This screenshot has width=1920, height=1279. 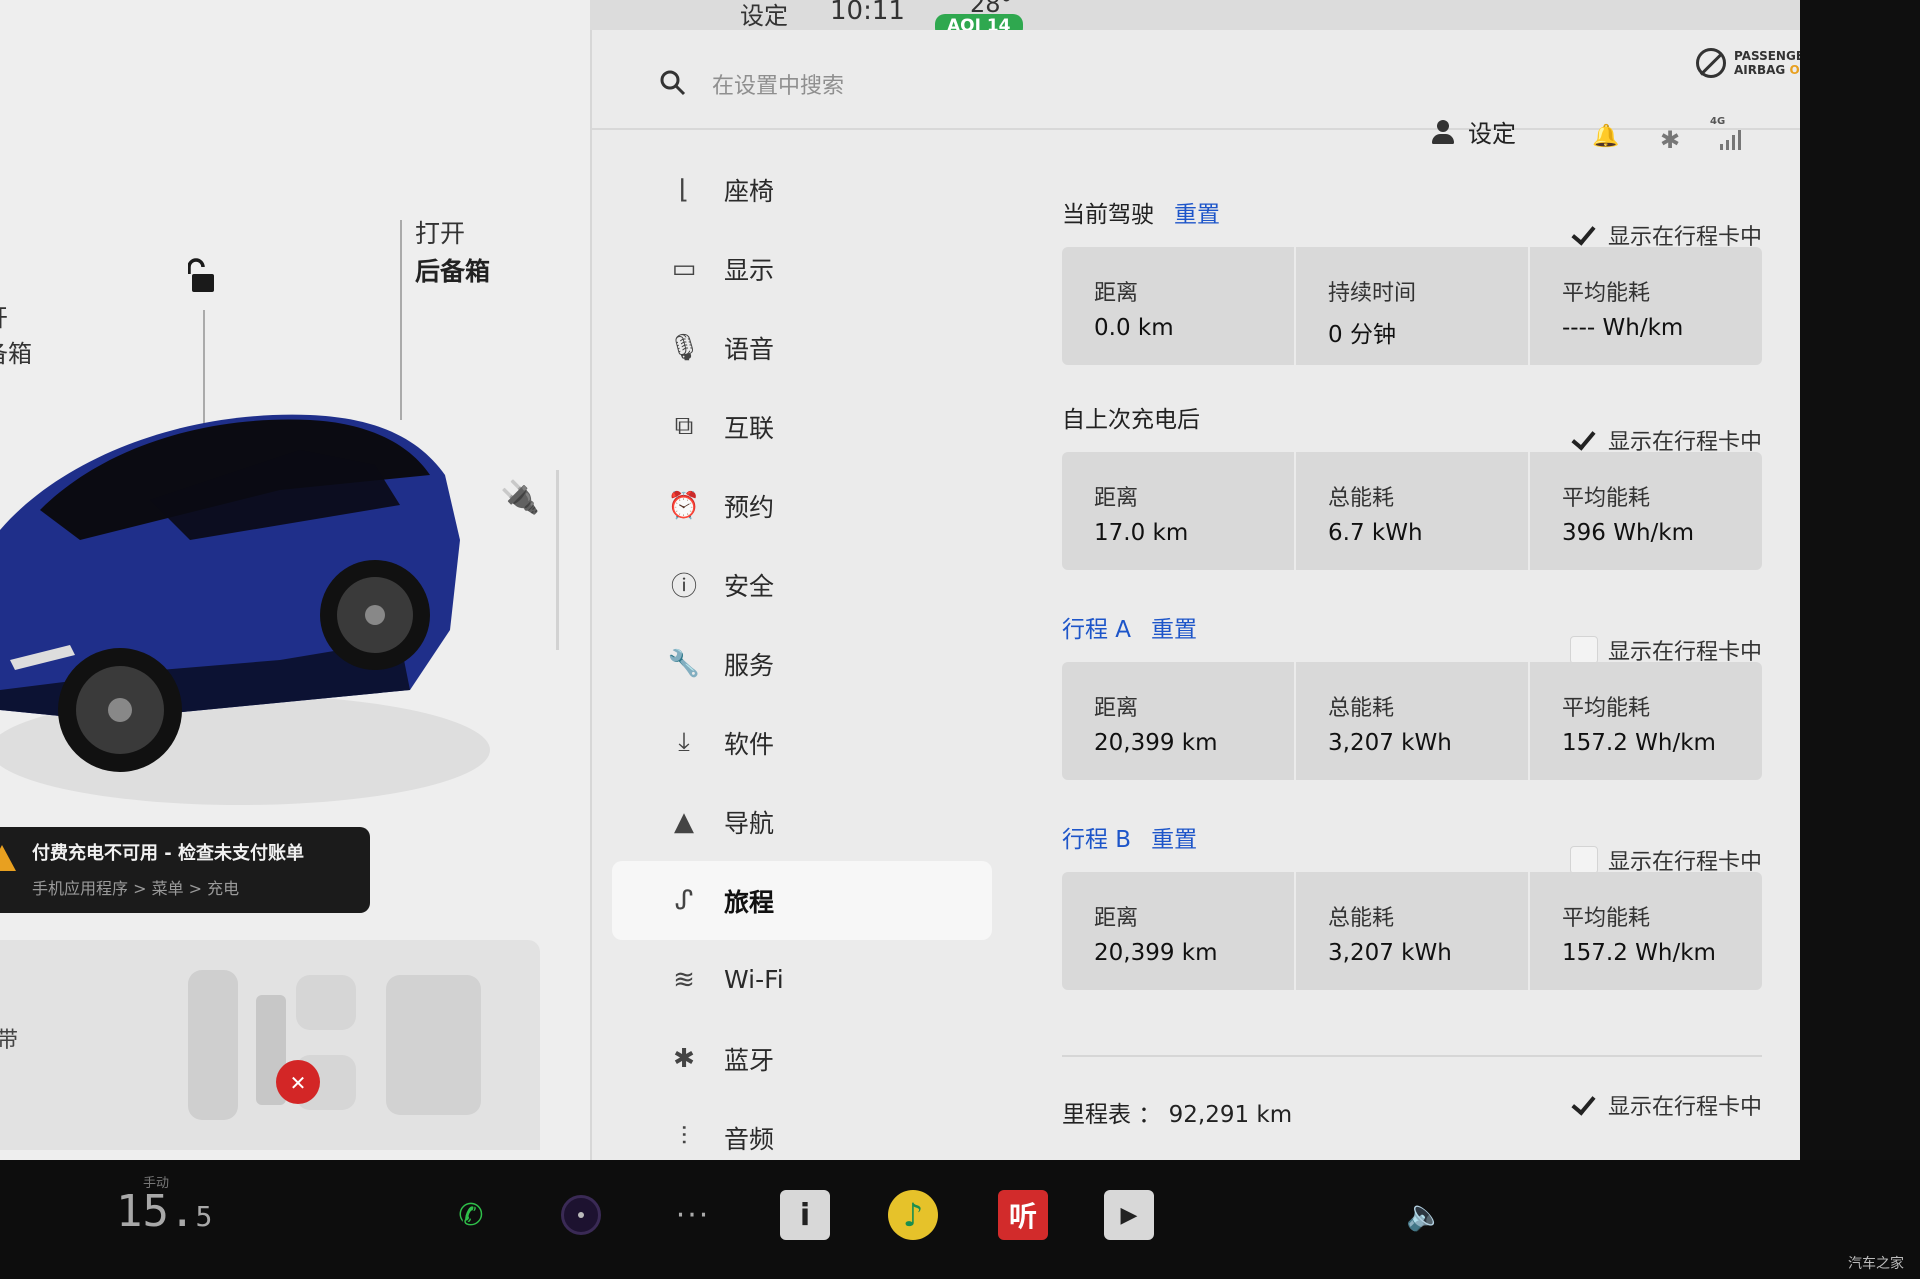 I want to click on seatbelt-diagram: ✕, so click(x=334, y=1045).